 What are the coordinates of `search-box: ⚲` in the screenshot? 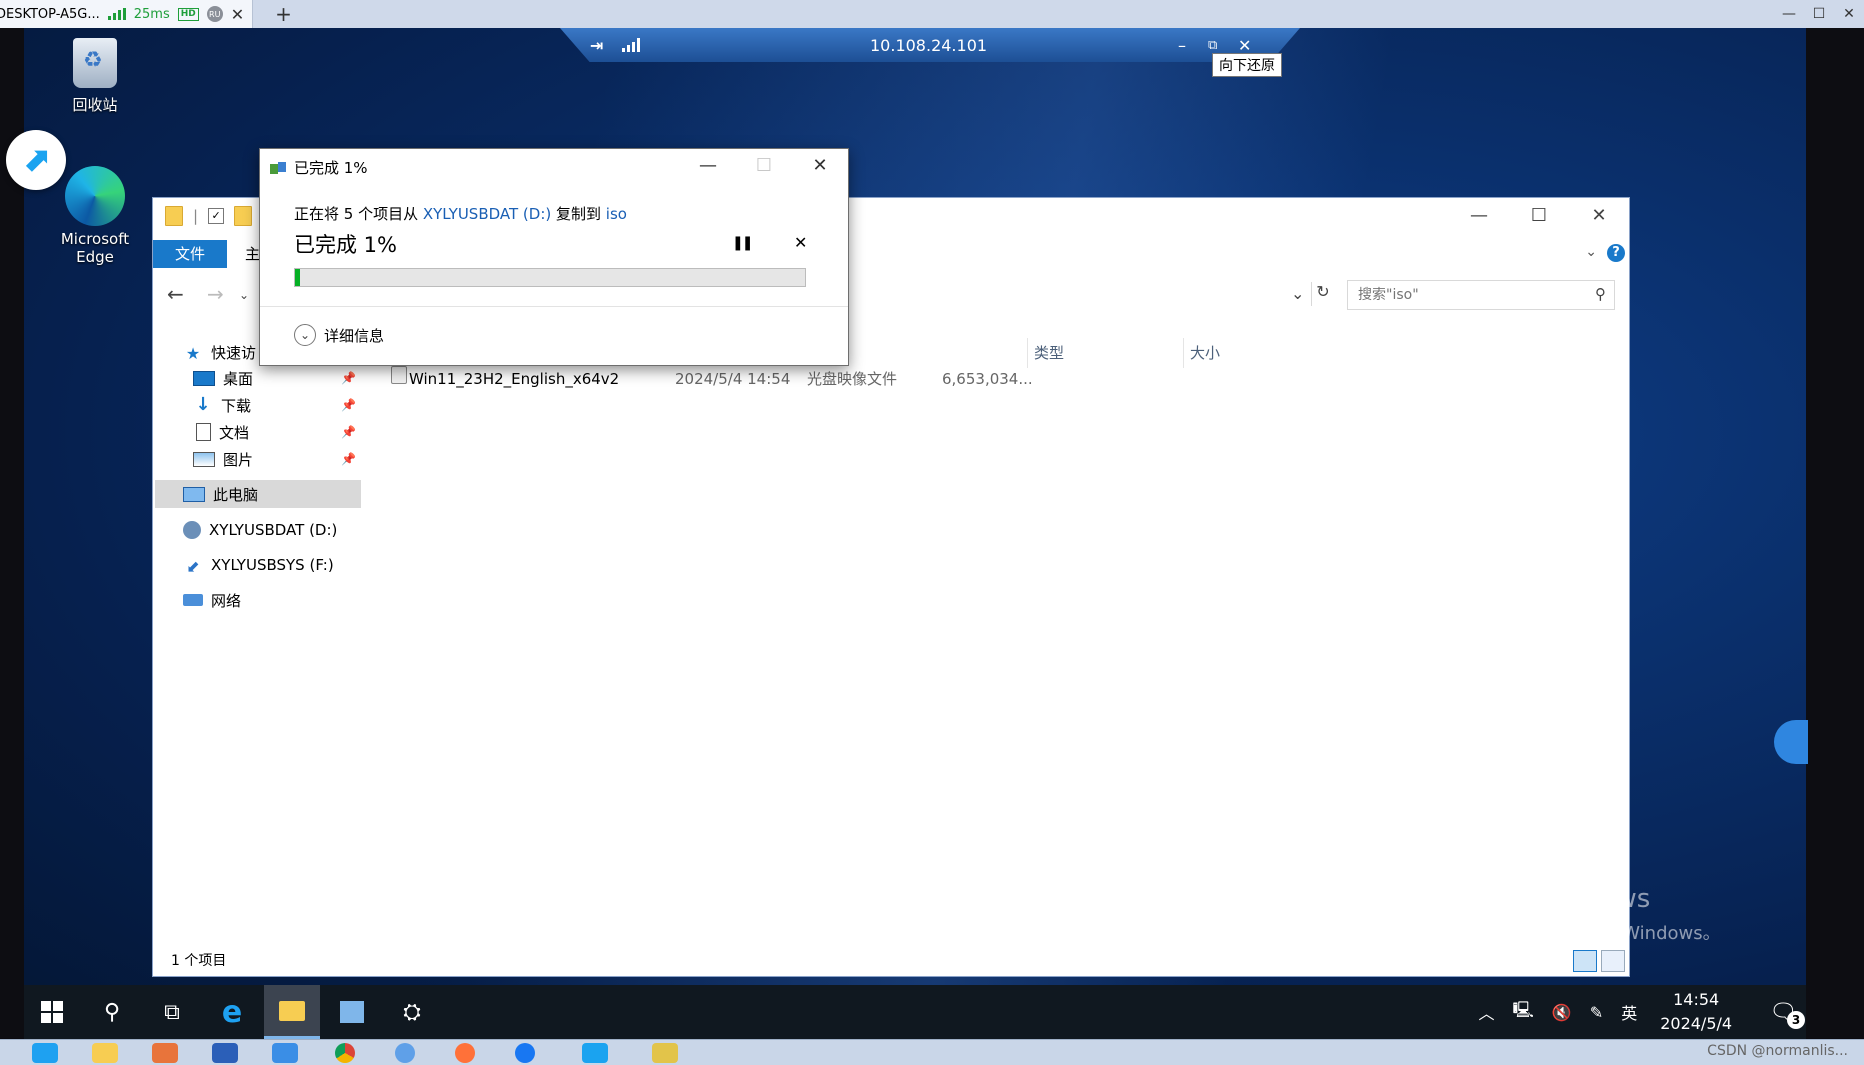 It's located at (1481, 295).